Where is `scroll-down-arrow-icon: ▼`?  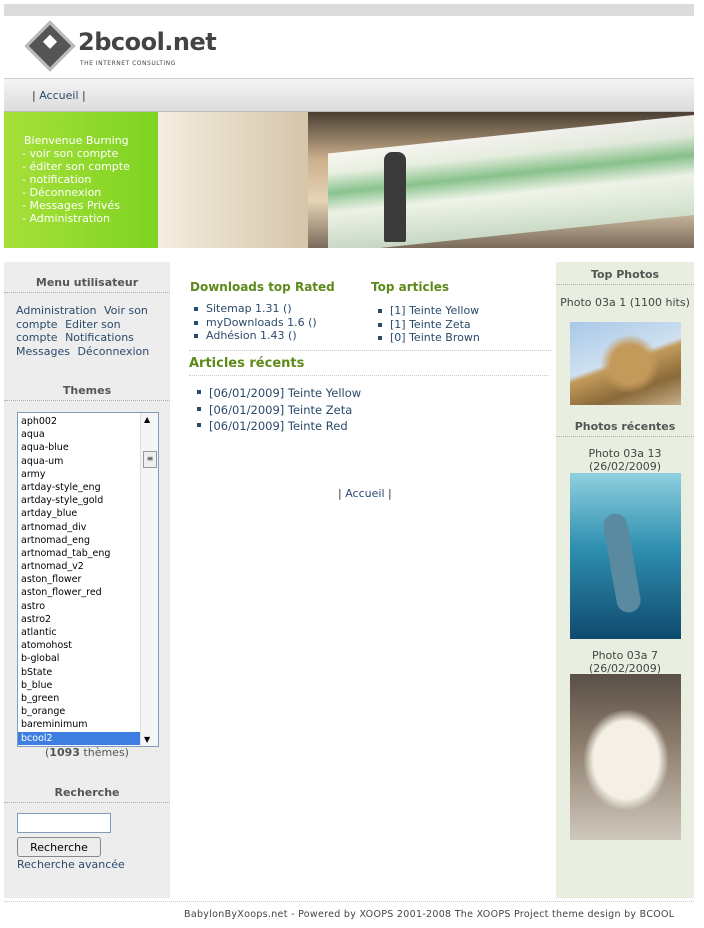 scroll-down-arrow-icon: ▼ is located at coordinates (147, 739).